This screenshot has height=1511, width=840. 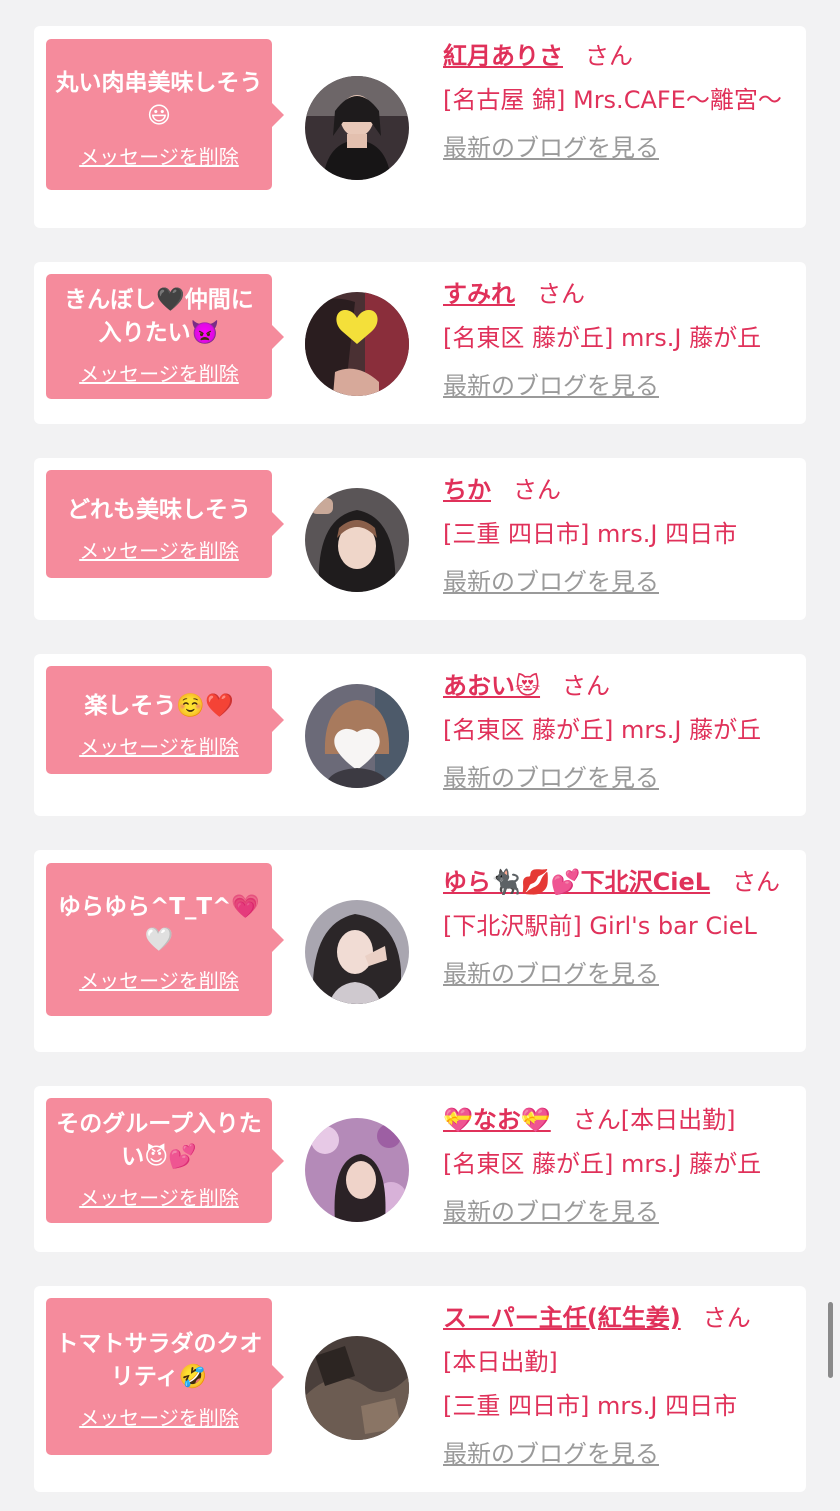 What do you see at coordinates (491, 686) in the screenshot?
I see `cast-name-link: あおい😻` at bounding box center [491, 686].